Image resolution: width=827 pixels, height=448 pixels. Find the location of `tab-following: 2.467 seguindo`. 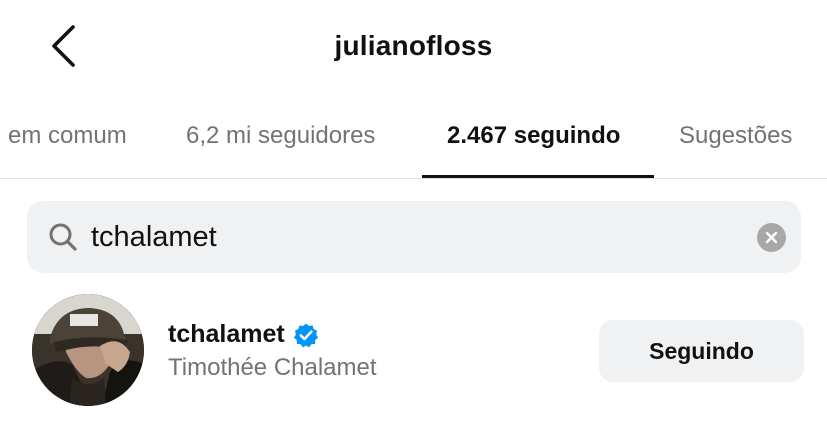

tab-following: 2.467 seguindo is located at coordinates (533, 136).